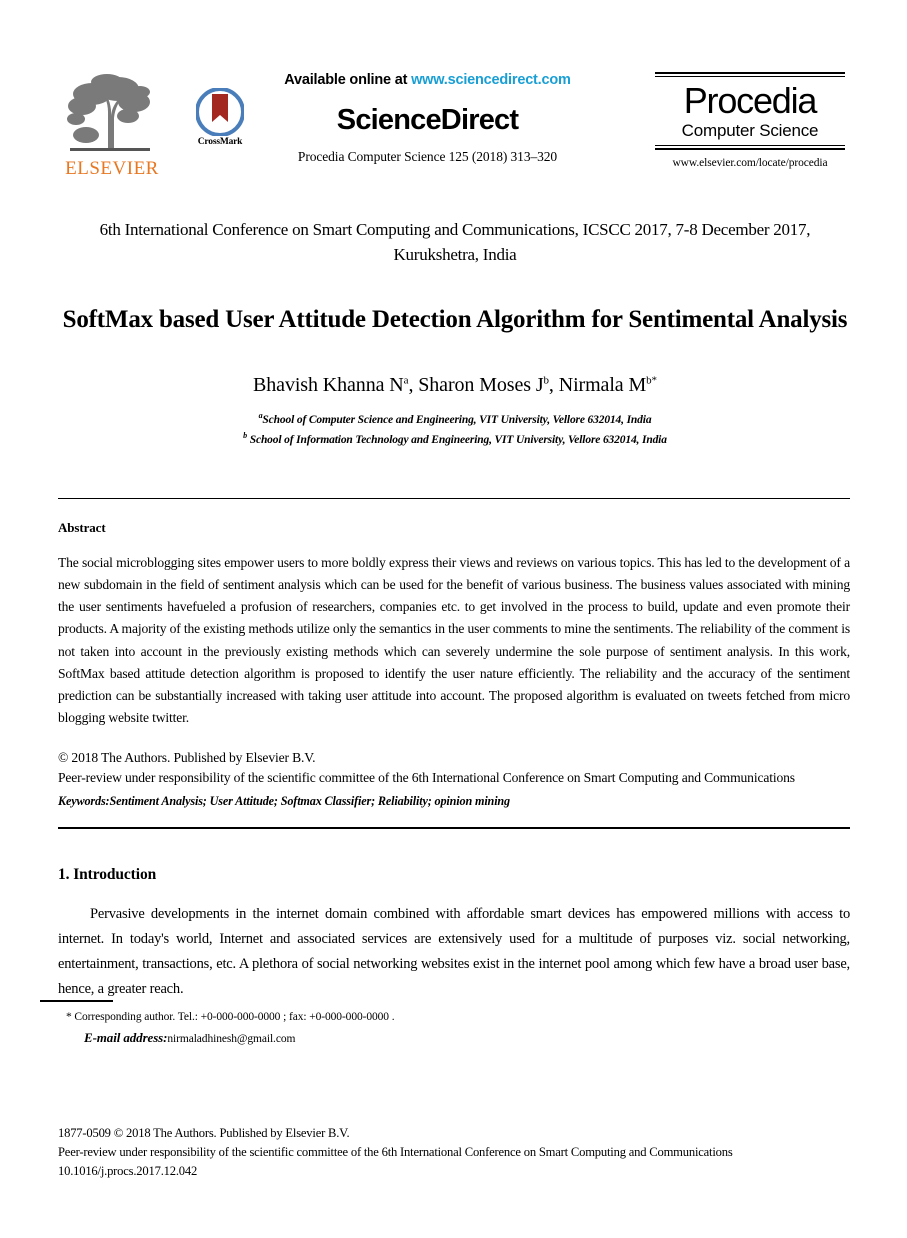 This screenshot has width=907, height=1238. What do you see at coordinates (750, 130) in the screenshot?
I see `procedia-subtitle: Computer Science` at bounding box center [750, 130].